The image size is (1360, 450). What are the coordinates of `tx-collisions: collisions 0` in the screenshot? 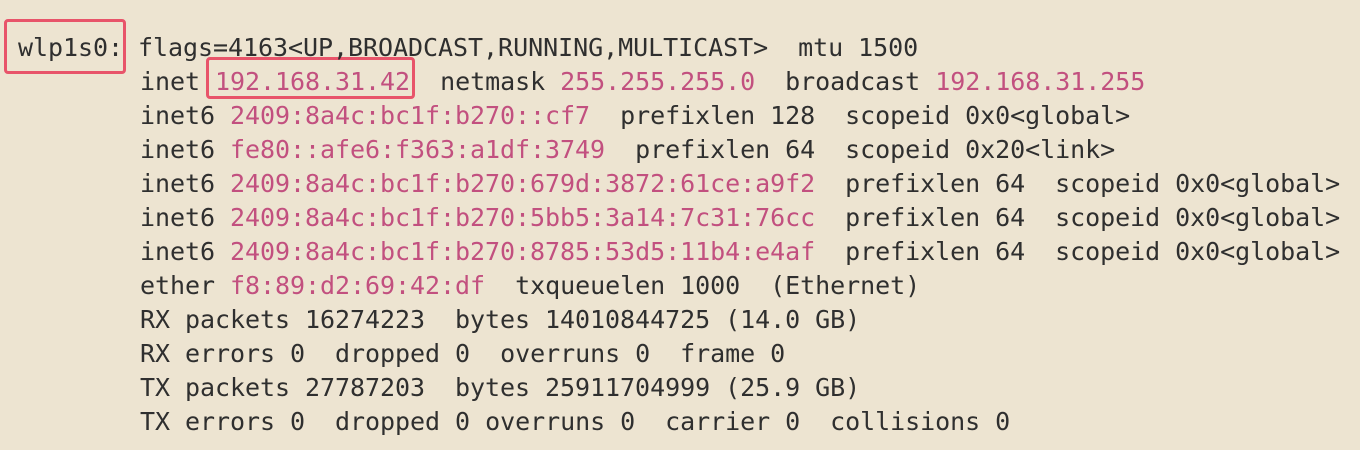 It's located at (920, 421).